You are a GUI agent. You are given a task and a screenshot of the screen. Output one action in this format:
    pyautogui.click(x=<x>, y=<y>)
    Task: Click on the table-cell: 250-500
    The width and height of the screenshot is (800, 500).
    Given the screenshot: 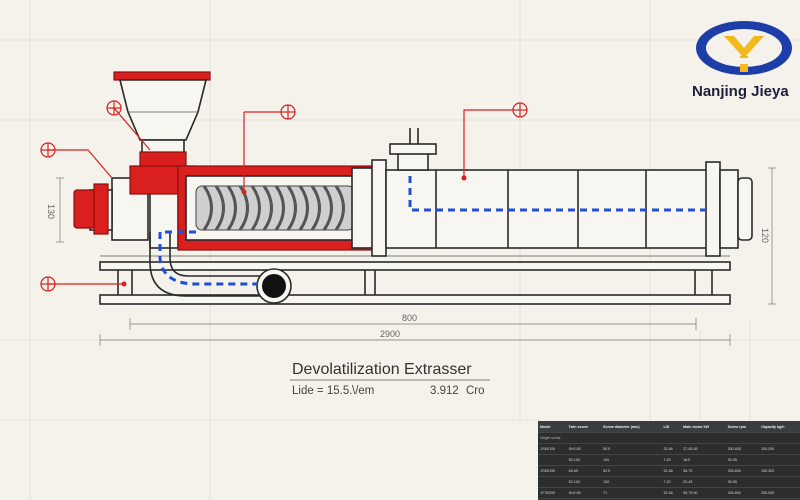 What is the action you would take?
    pyautogui.click(x=779, y=493)
    